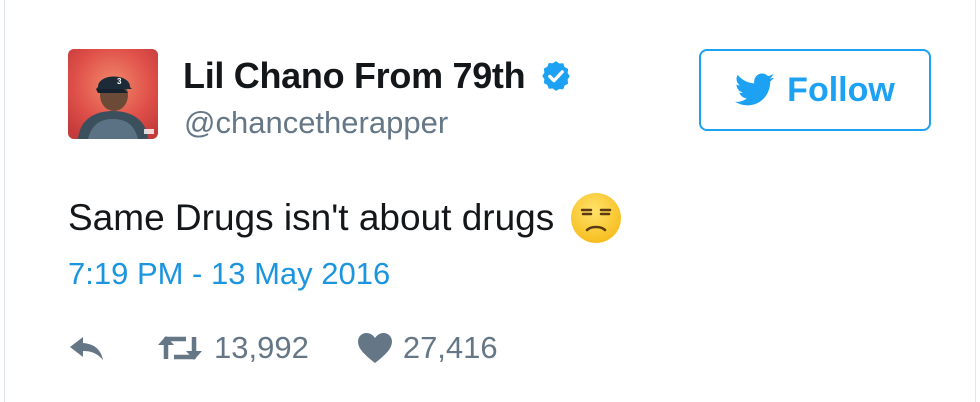  I want to click on follow-button: Follow, so click(815, 90).